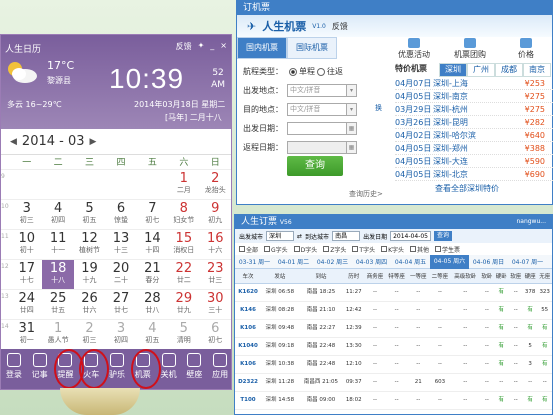 This screenshot has height=415, width=553. Describe the element at coordinates (26, 334) in the screenshot. I see `calendar-day: 31 初一` at that location.